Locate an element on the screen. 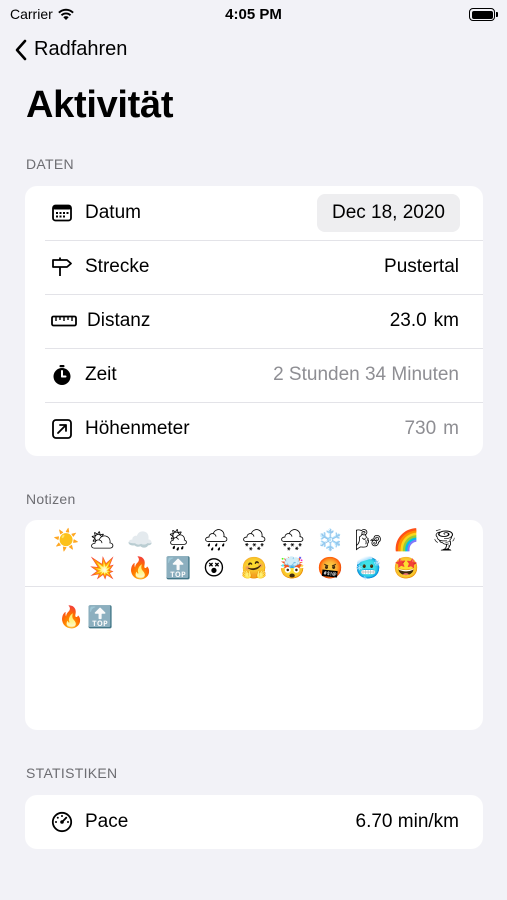  row-pace: Pace 6.70 min/km is located at coordinates (254, 822).